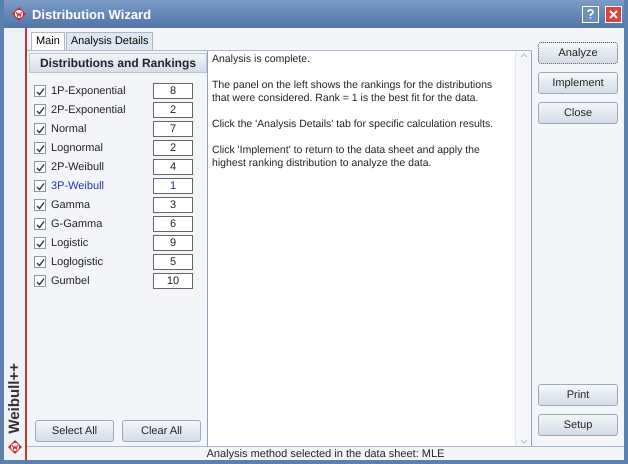 The image size is (628, 464). I want to click on distribution-label: Gamma, so click(71, 205).